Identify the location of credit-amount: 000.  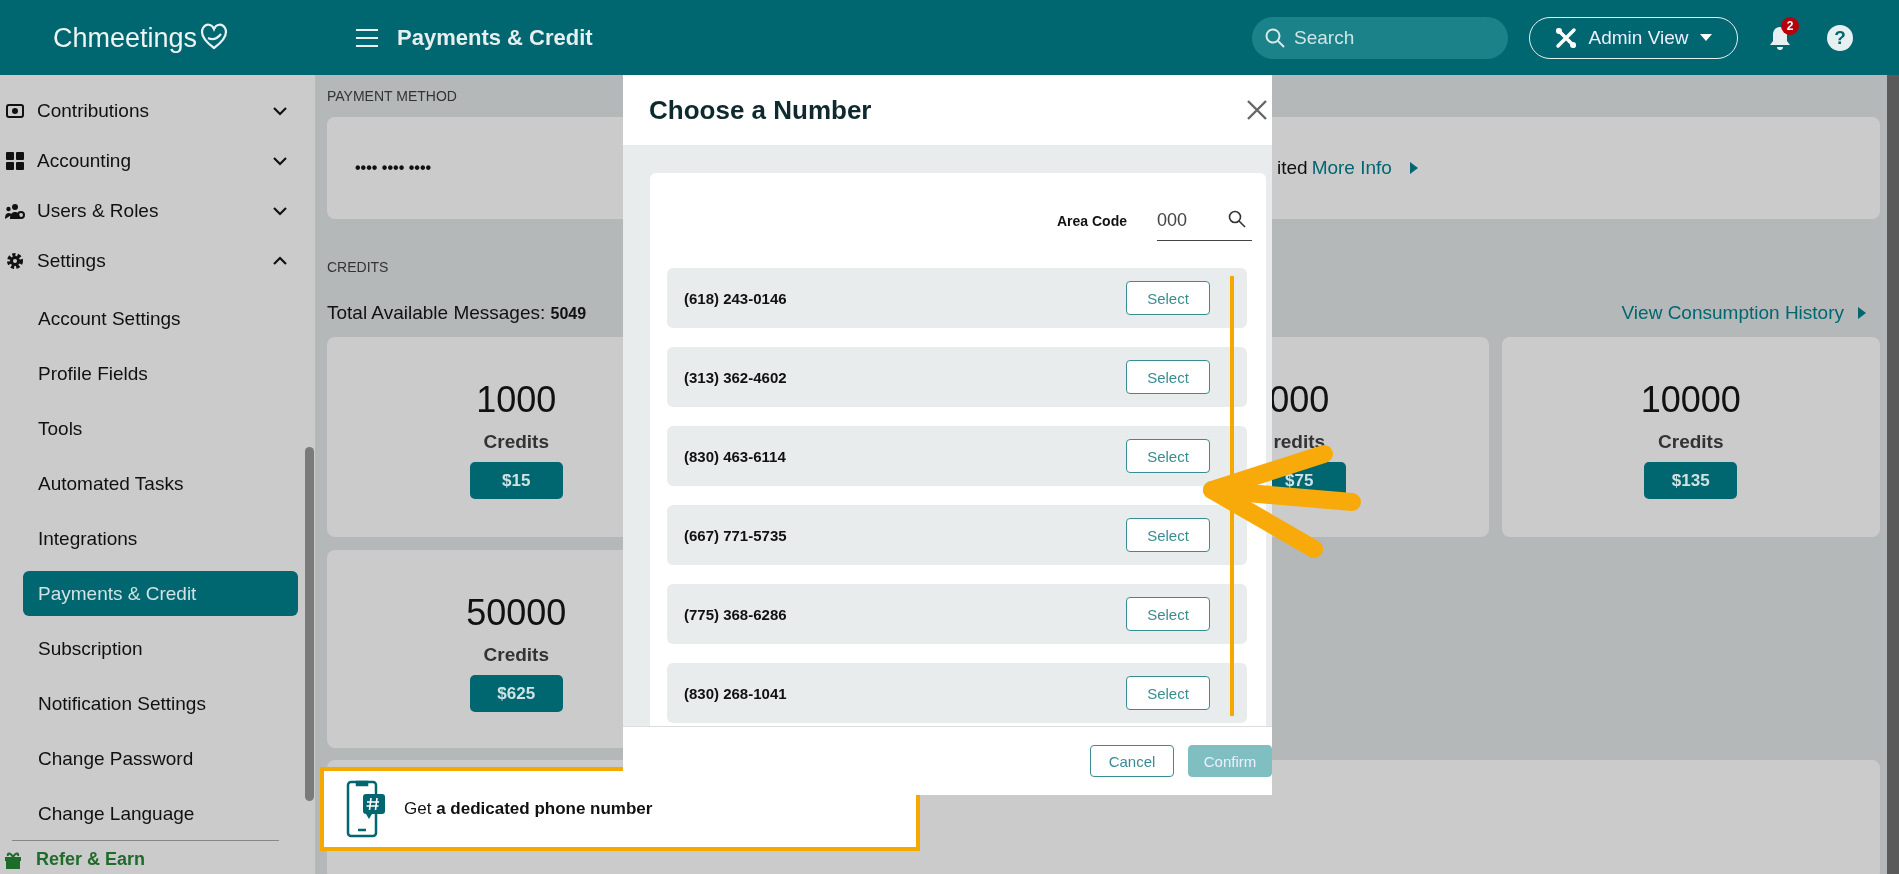
(1299, 400).